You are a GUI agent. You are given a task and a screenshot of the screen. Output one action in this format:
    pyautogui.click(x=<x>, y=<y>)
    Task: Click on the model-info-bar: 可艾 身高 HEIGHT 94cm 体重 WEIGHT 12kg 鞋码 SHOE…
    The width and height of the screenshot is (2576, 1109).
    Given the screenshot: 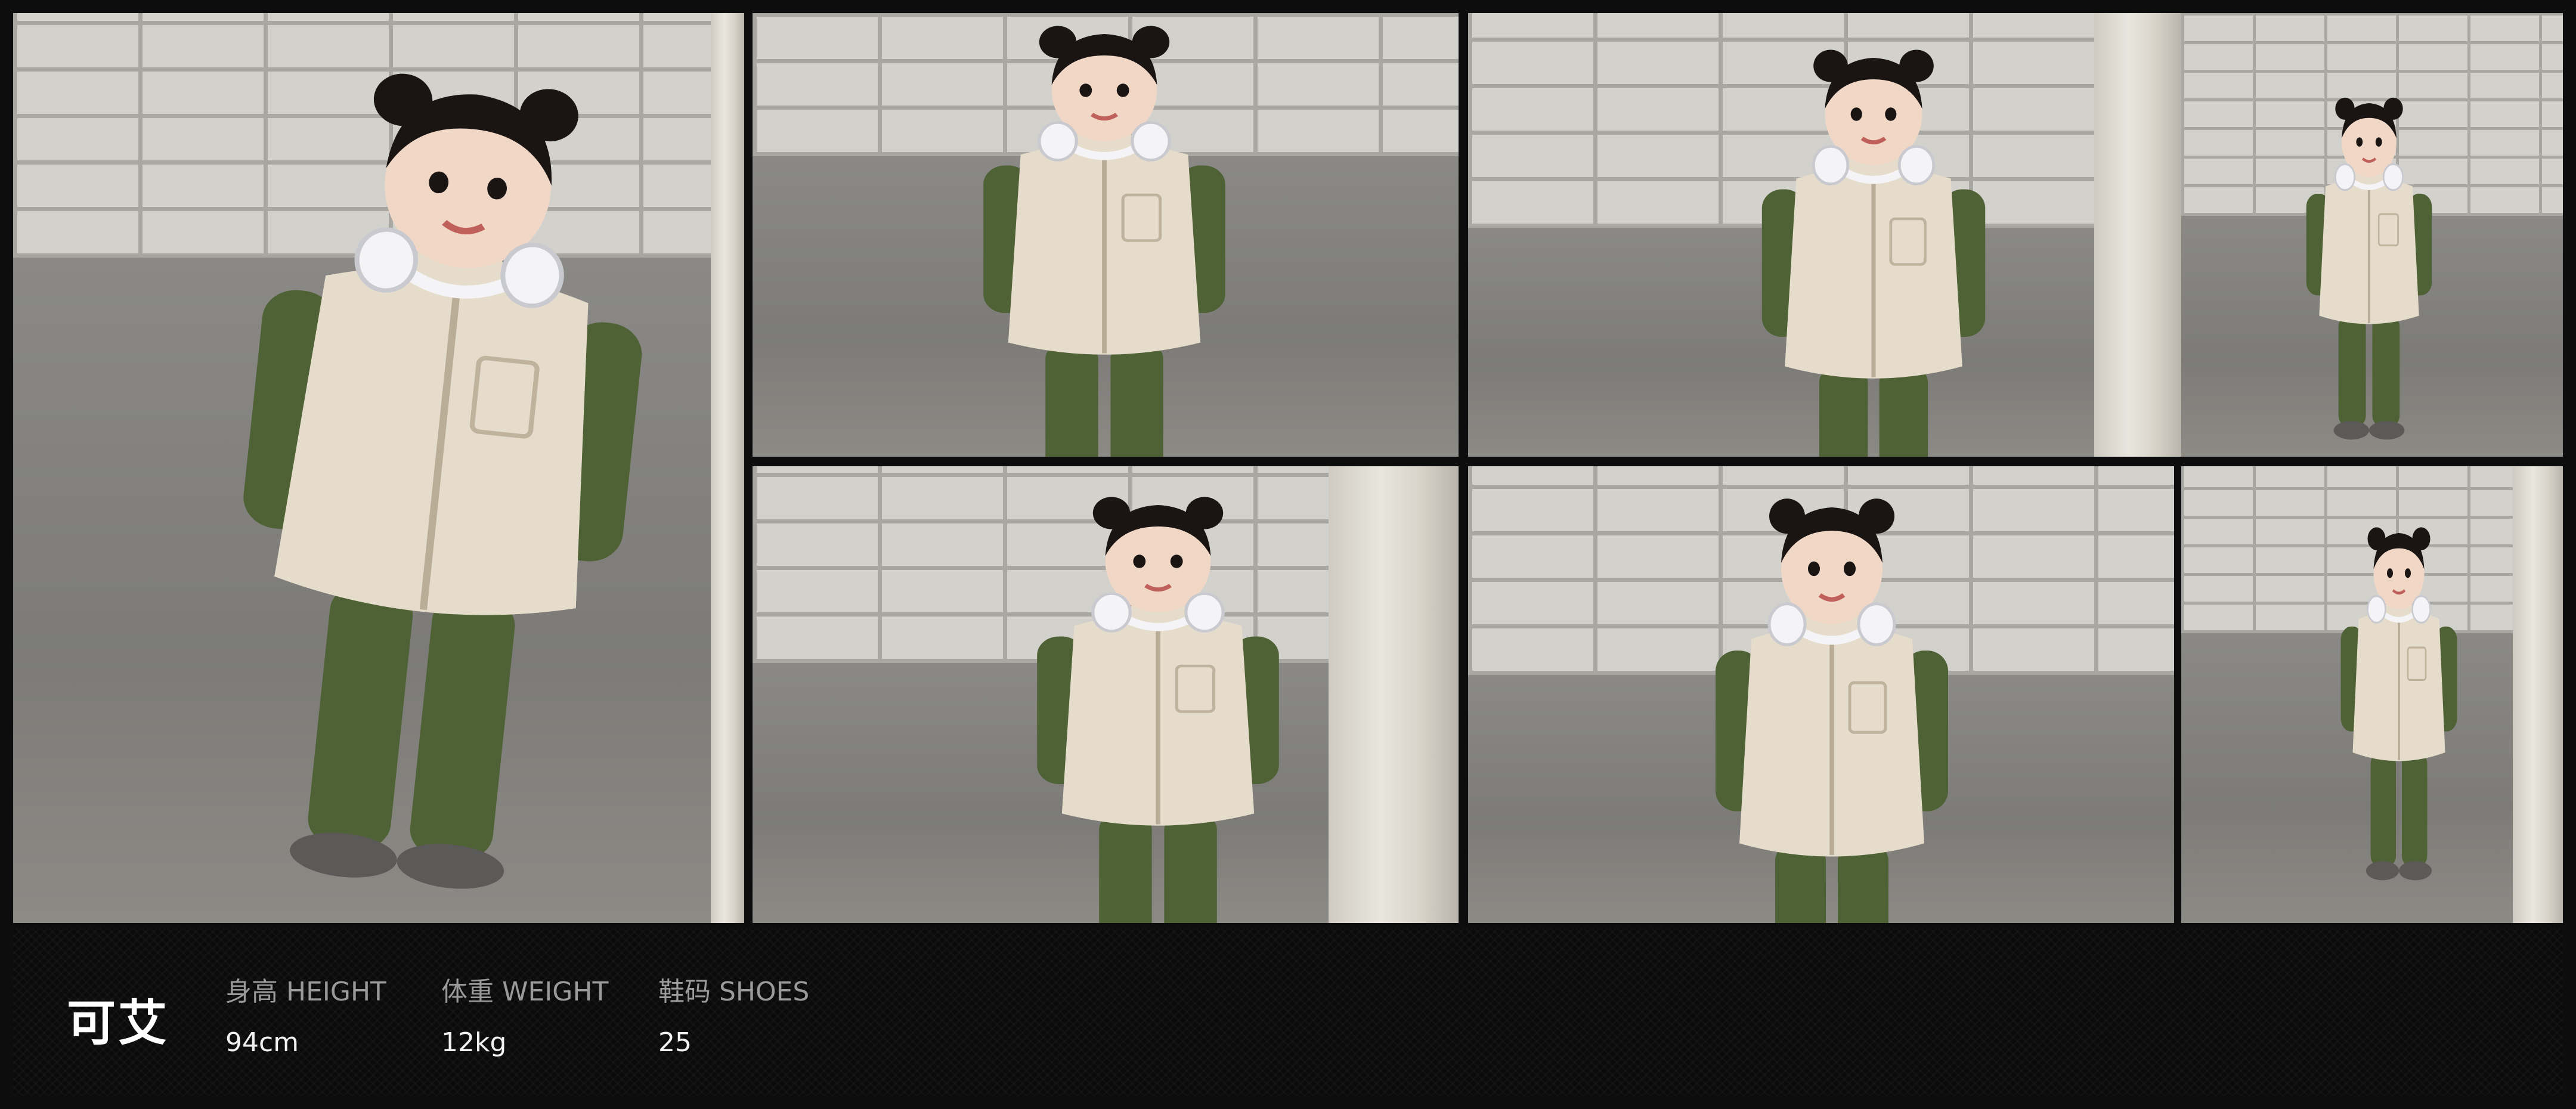 What is the action you would take?
    pyautogui.click(x=1288, y=1012)
    